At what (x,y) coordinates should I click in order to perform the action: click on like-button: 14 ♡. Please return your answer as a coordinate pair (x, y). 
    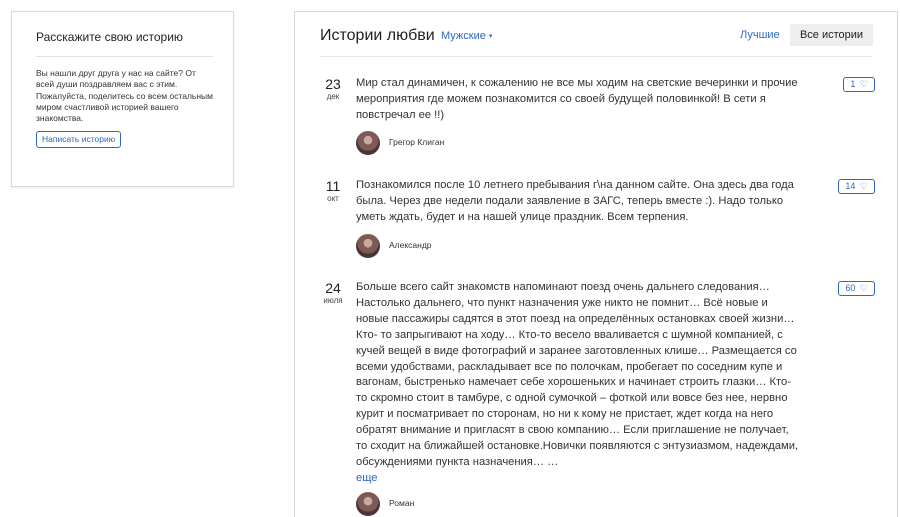
    Looking at the image, I should click on (856, 186).